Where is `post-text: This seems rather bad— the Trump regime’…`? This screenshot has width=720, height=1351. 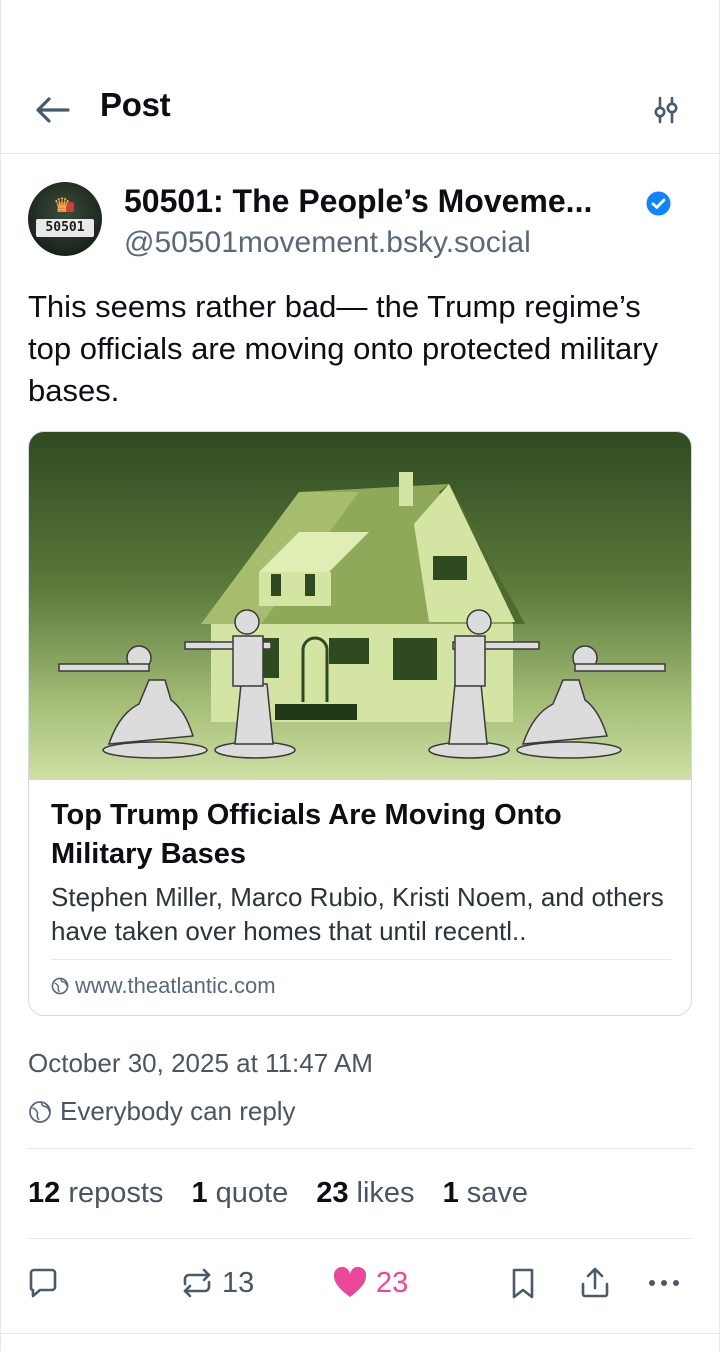 post-text: This seems rather bad— the Trump regime’… is located at coordinates (343, 348).